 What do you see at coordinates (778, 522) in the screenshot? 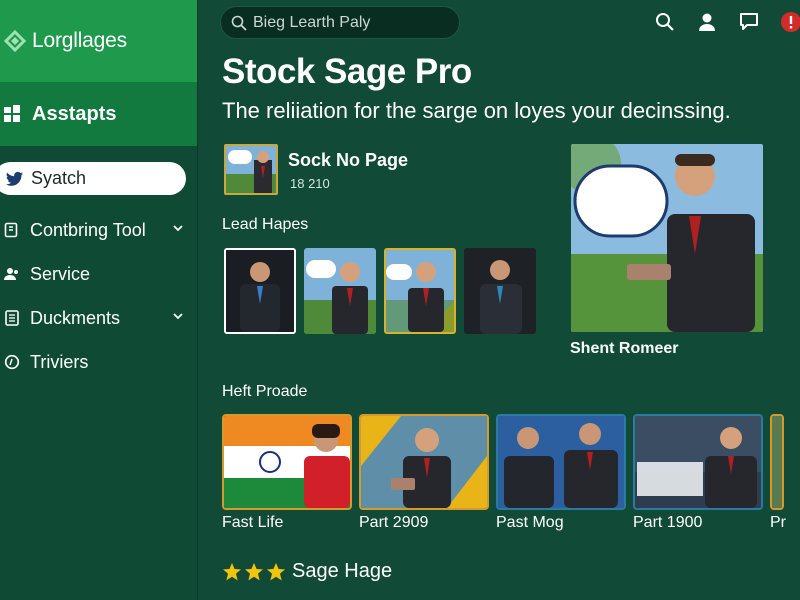
I see `heft-card-caption: Pr` at bounding box center [778, 522].